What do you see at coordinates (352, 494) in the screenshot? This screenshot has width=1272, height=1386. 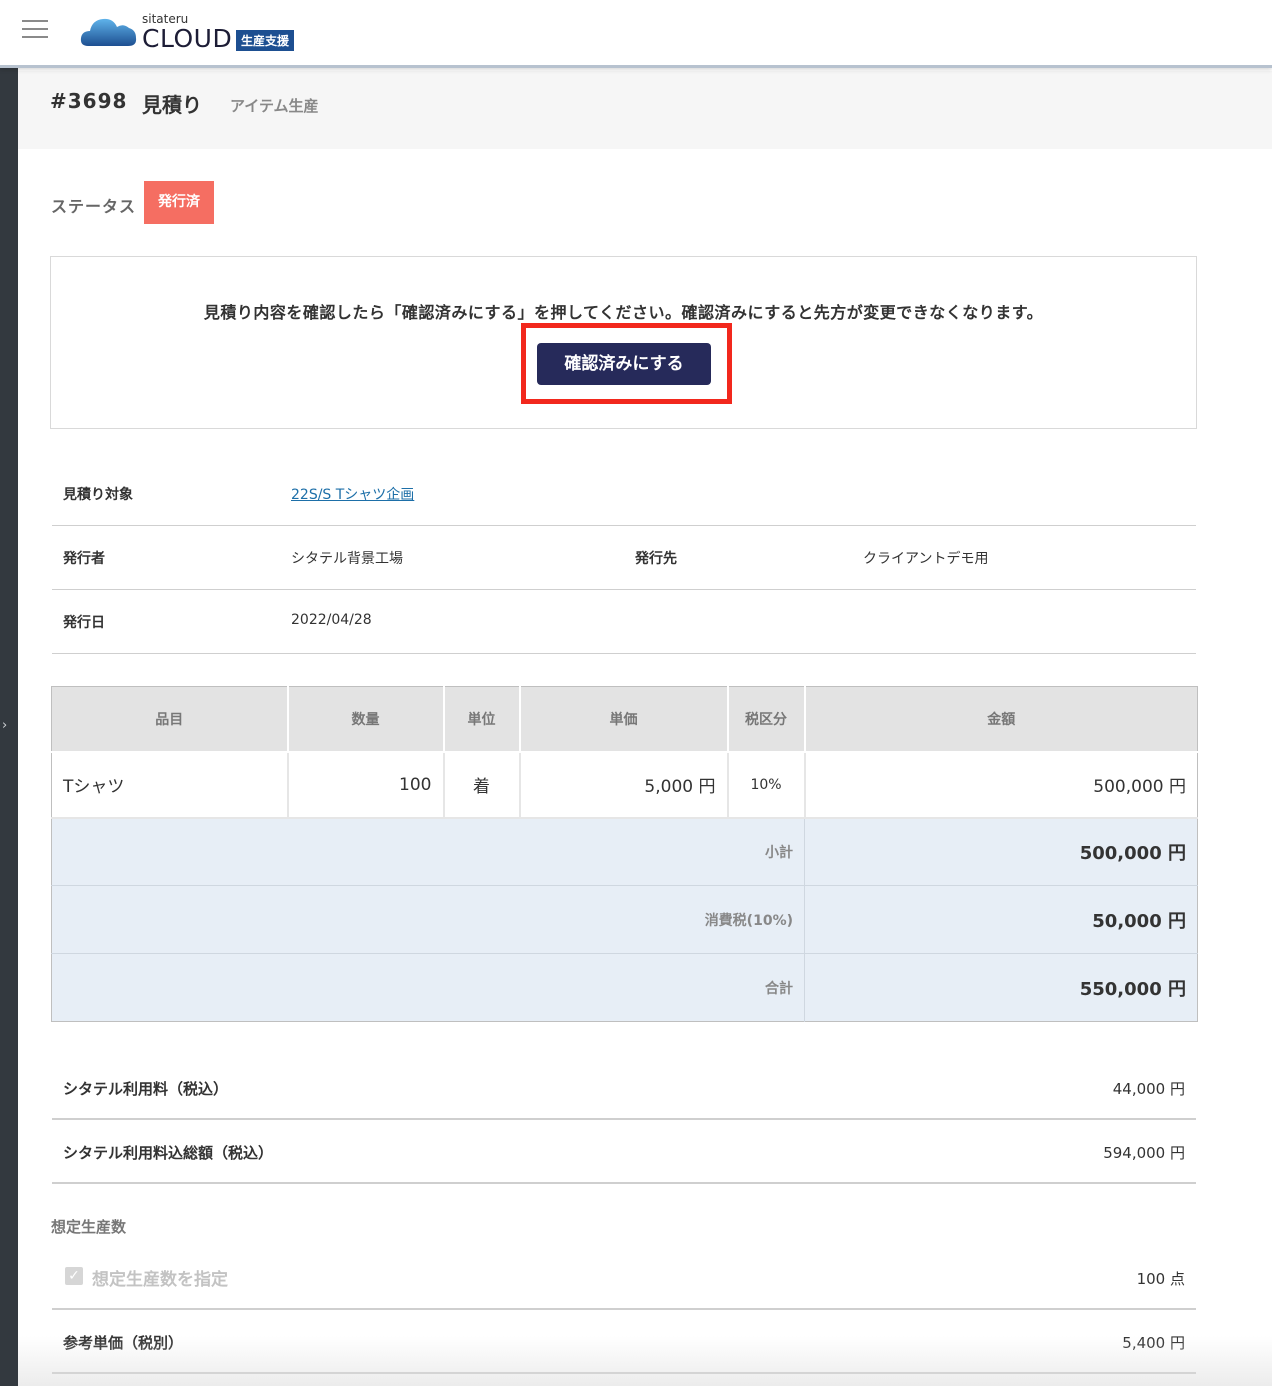 I see `target-link: 22S/S Tシャツ企画` at bounding box center [352, 494].